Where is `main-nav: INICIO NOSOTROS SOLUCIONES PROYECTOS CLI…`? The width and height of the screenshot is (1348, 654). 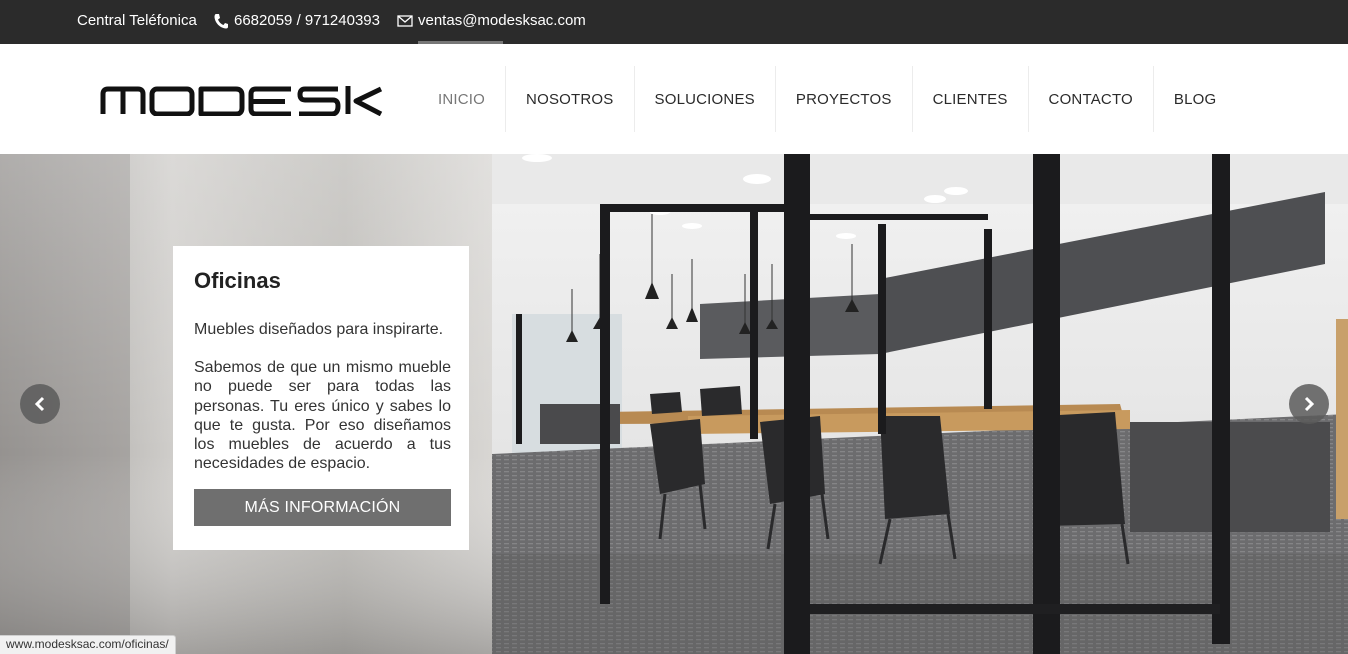
main-nav: INICIO NOSOTROS SOLUCIONES PROYECTOS CLI… is located at coordinates (827, 99).